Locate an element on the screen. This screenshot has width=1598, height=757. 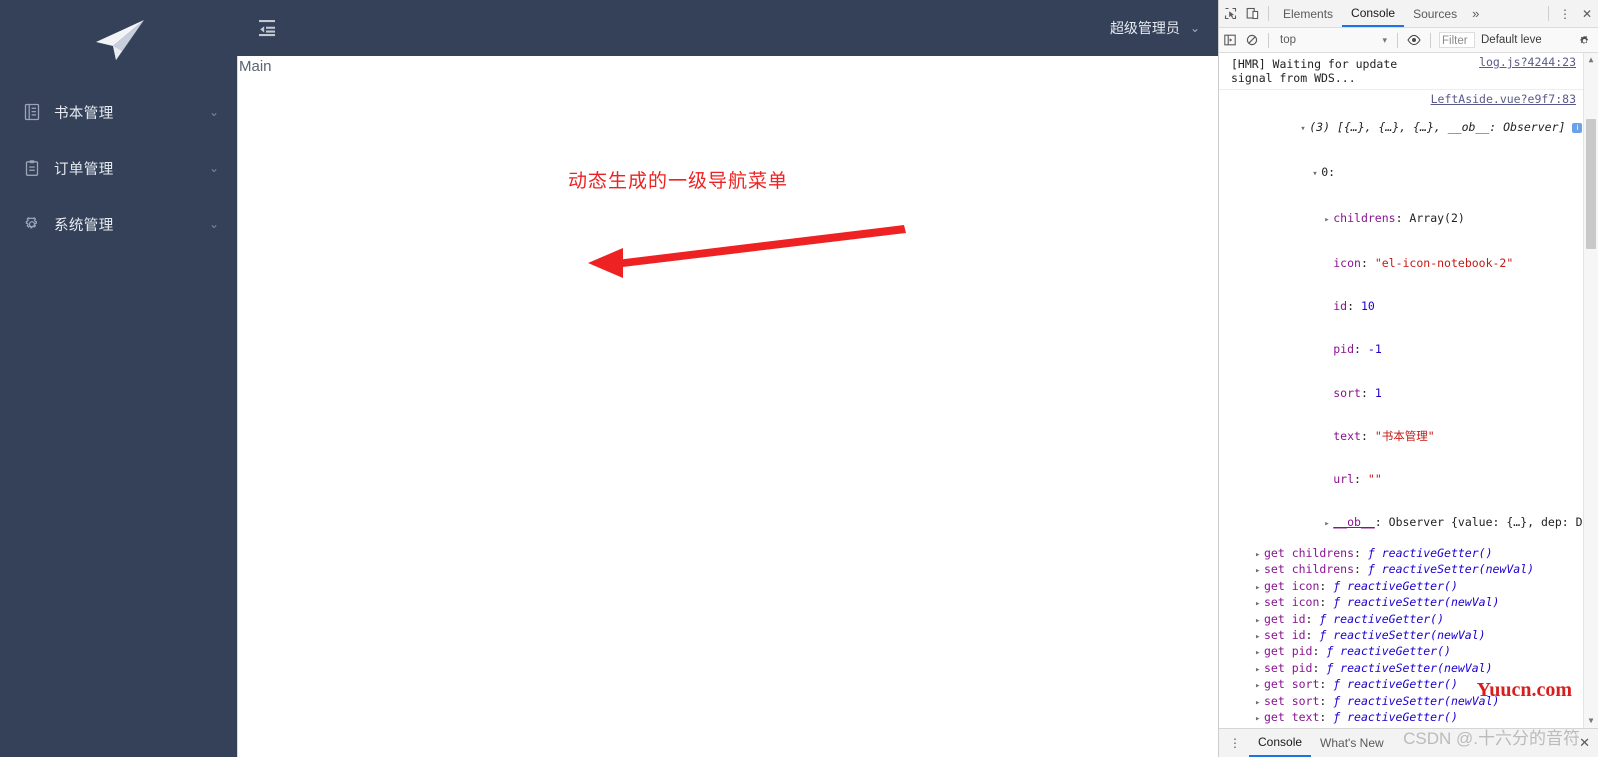
log-level-selector: Default levels is located at coordinates (1511, 40).